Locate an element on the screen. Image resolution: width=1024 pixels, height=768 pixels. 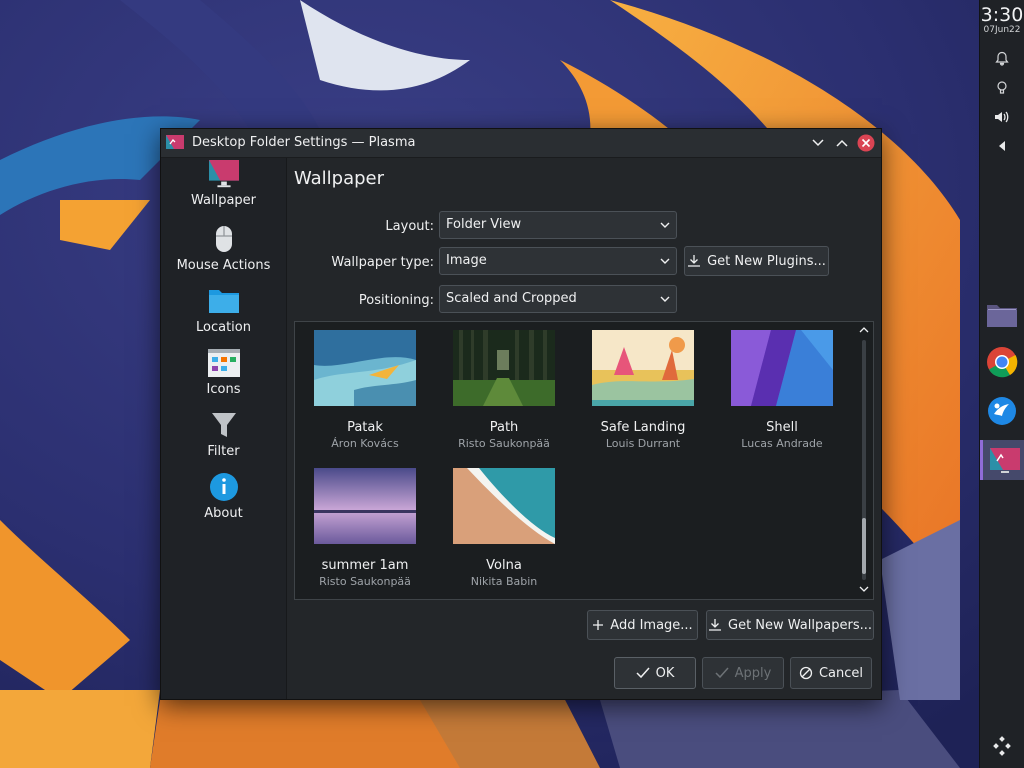
maximize-button is located at coordinates (842, 143).